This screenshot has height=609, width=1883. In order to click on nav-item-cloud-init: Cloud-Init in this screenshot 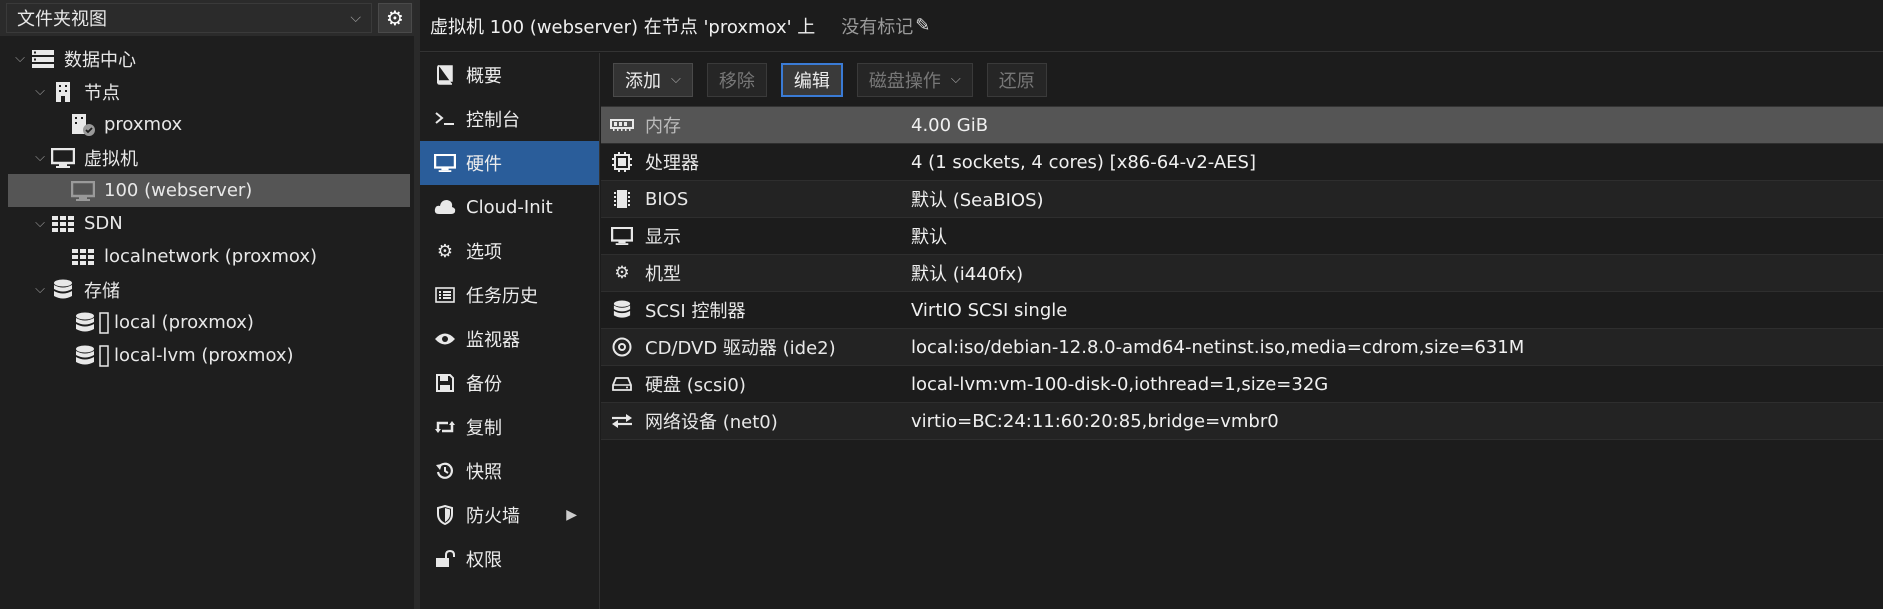, I will do `click(509, 207)`.